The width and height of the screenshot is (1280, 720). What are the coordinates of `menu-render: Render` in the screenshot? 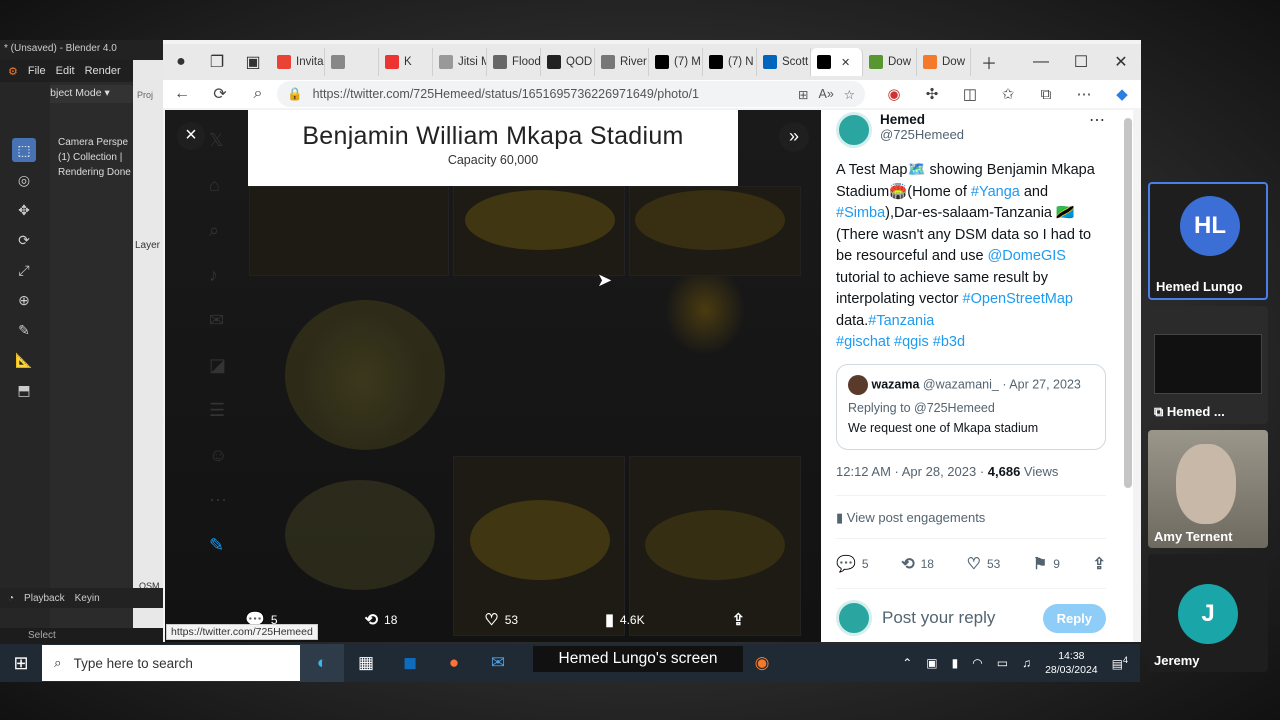 It's located at (103, 71).